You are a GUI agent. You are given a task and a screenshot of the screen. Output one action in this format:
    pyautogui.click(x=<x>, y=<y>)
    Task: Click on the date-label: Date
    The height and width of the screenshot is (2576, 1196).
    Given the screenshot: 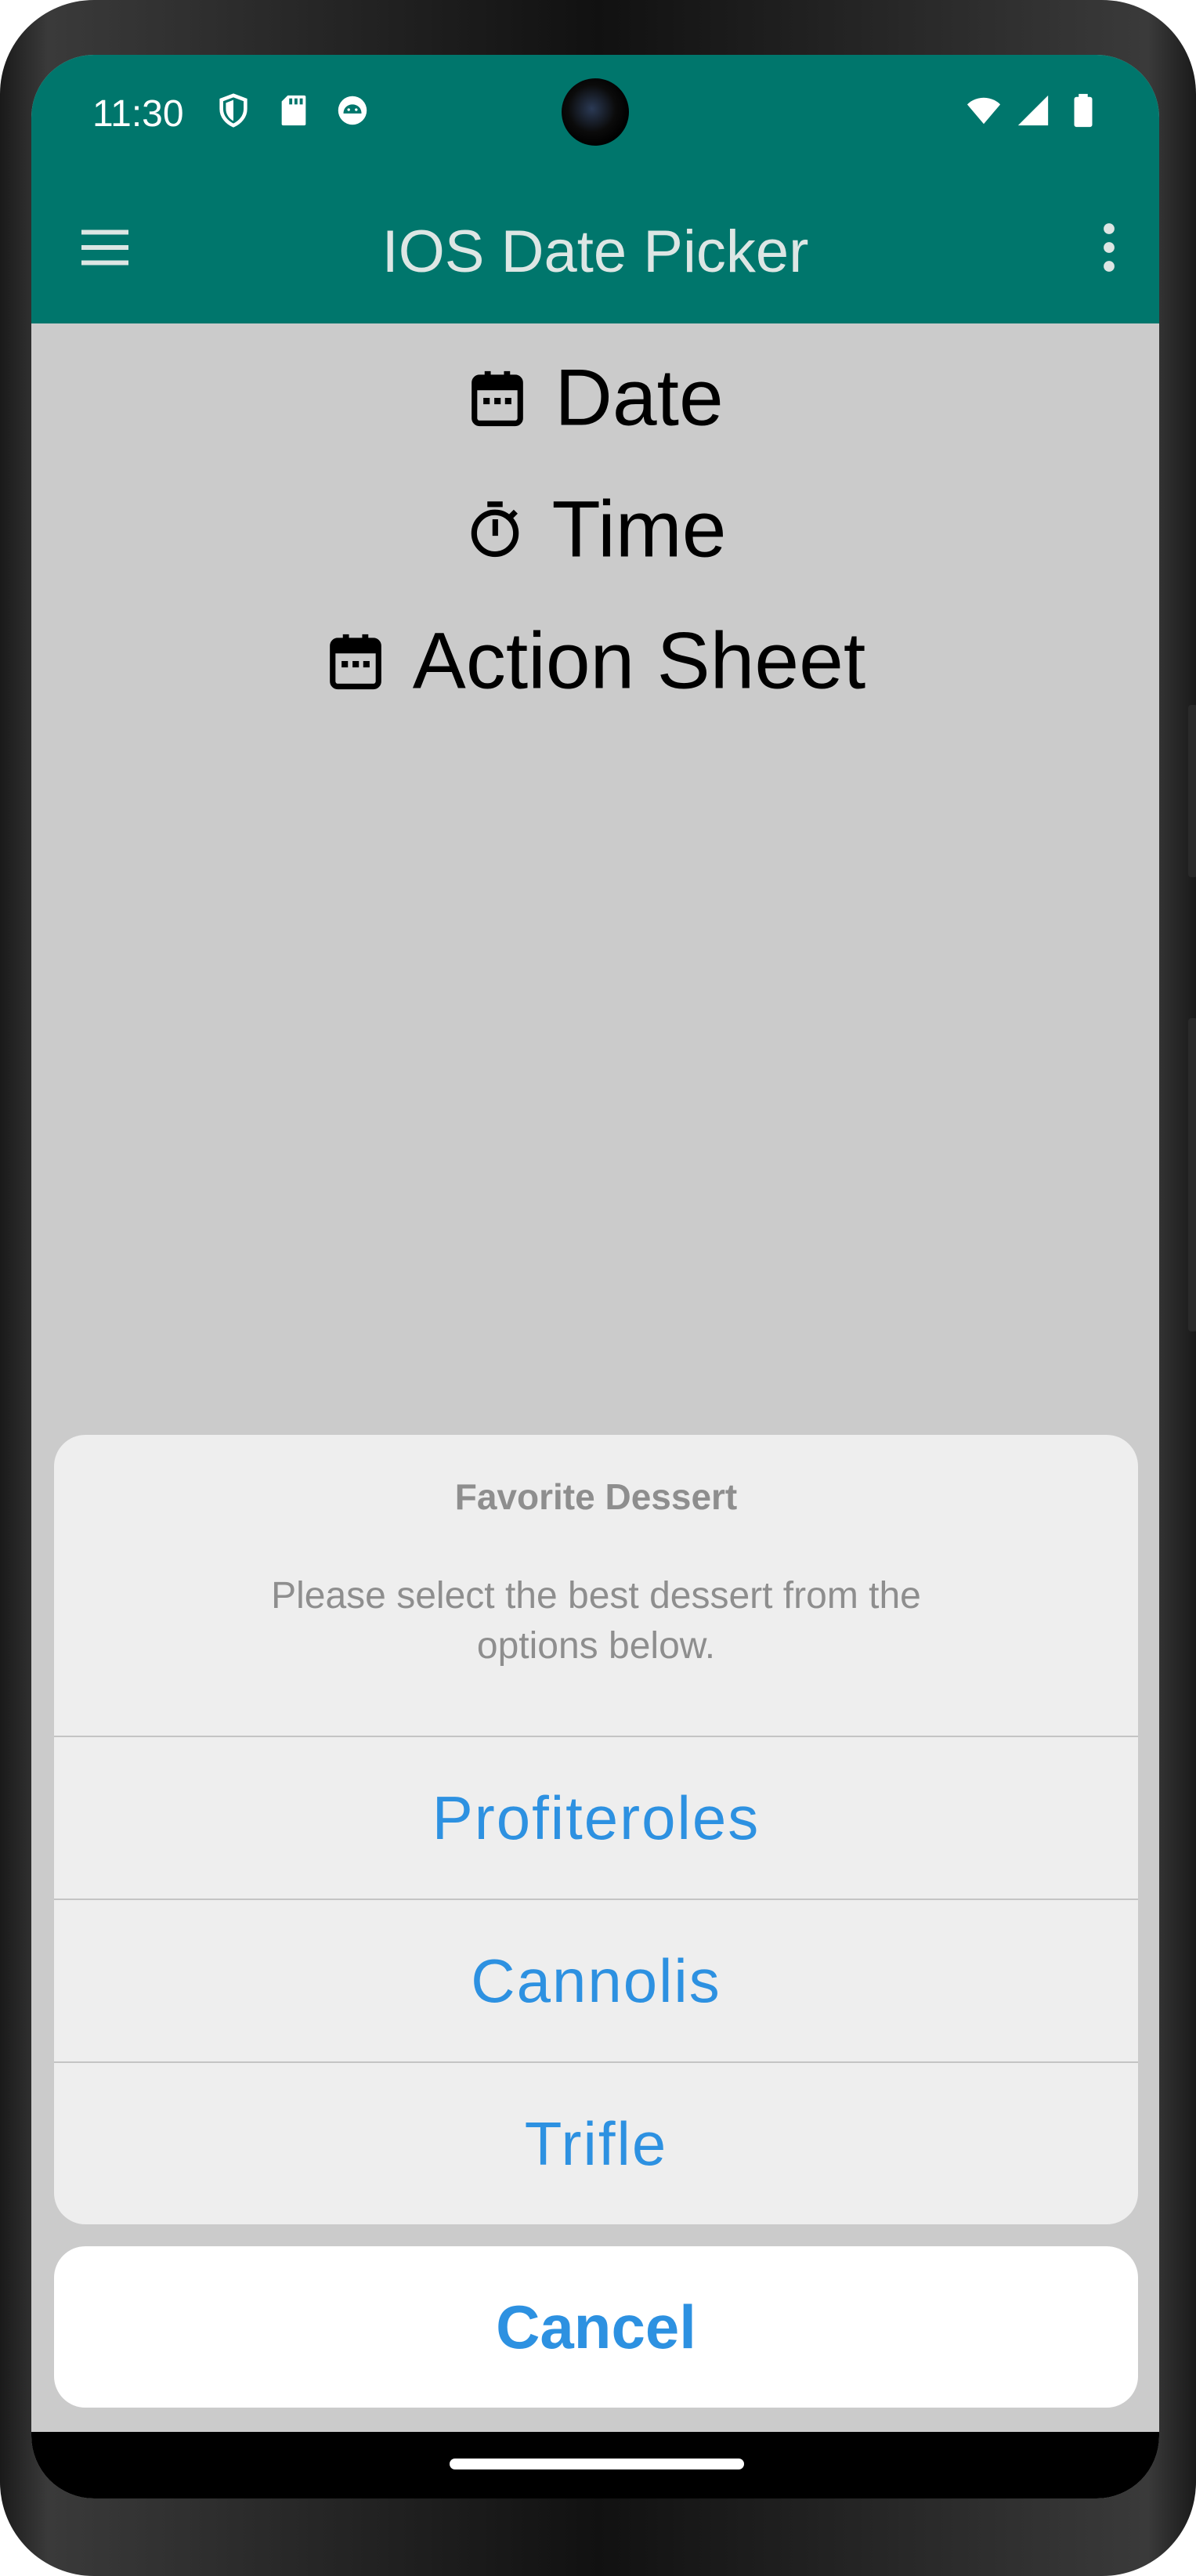 What is the action you would take?
    pyautogui.click(x=639, y=397)
    